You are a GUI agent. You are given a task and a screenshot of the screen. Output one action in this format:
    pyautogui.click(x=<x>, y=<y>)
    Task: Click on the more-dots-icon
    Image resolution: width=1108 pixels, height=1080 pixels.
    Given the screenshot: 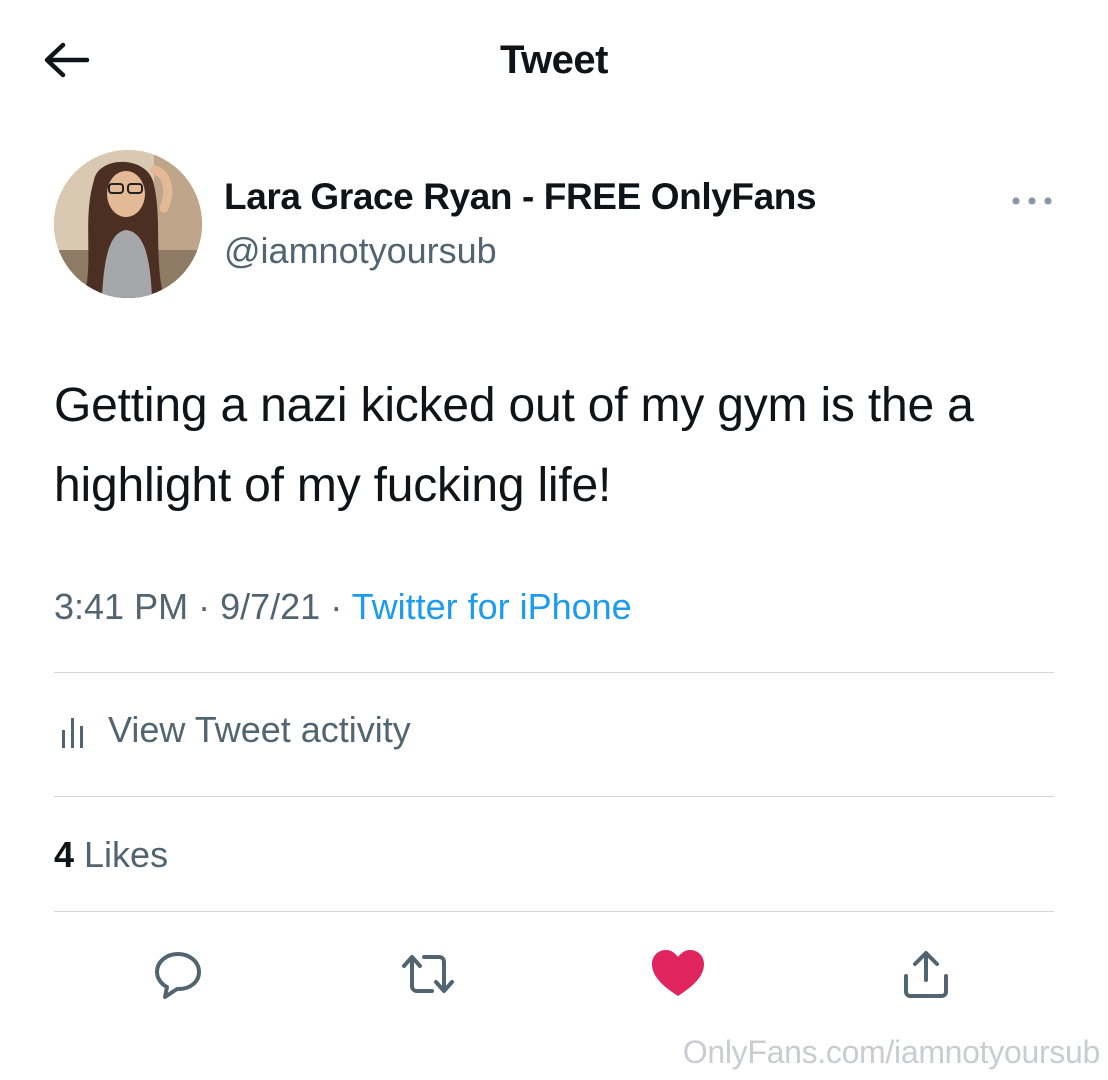 What is the action you would take?
    pyautogui.click(x=1032, y=201)
    